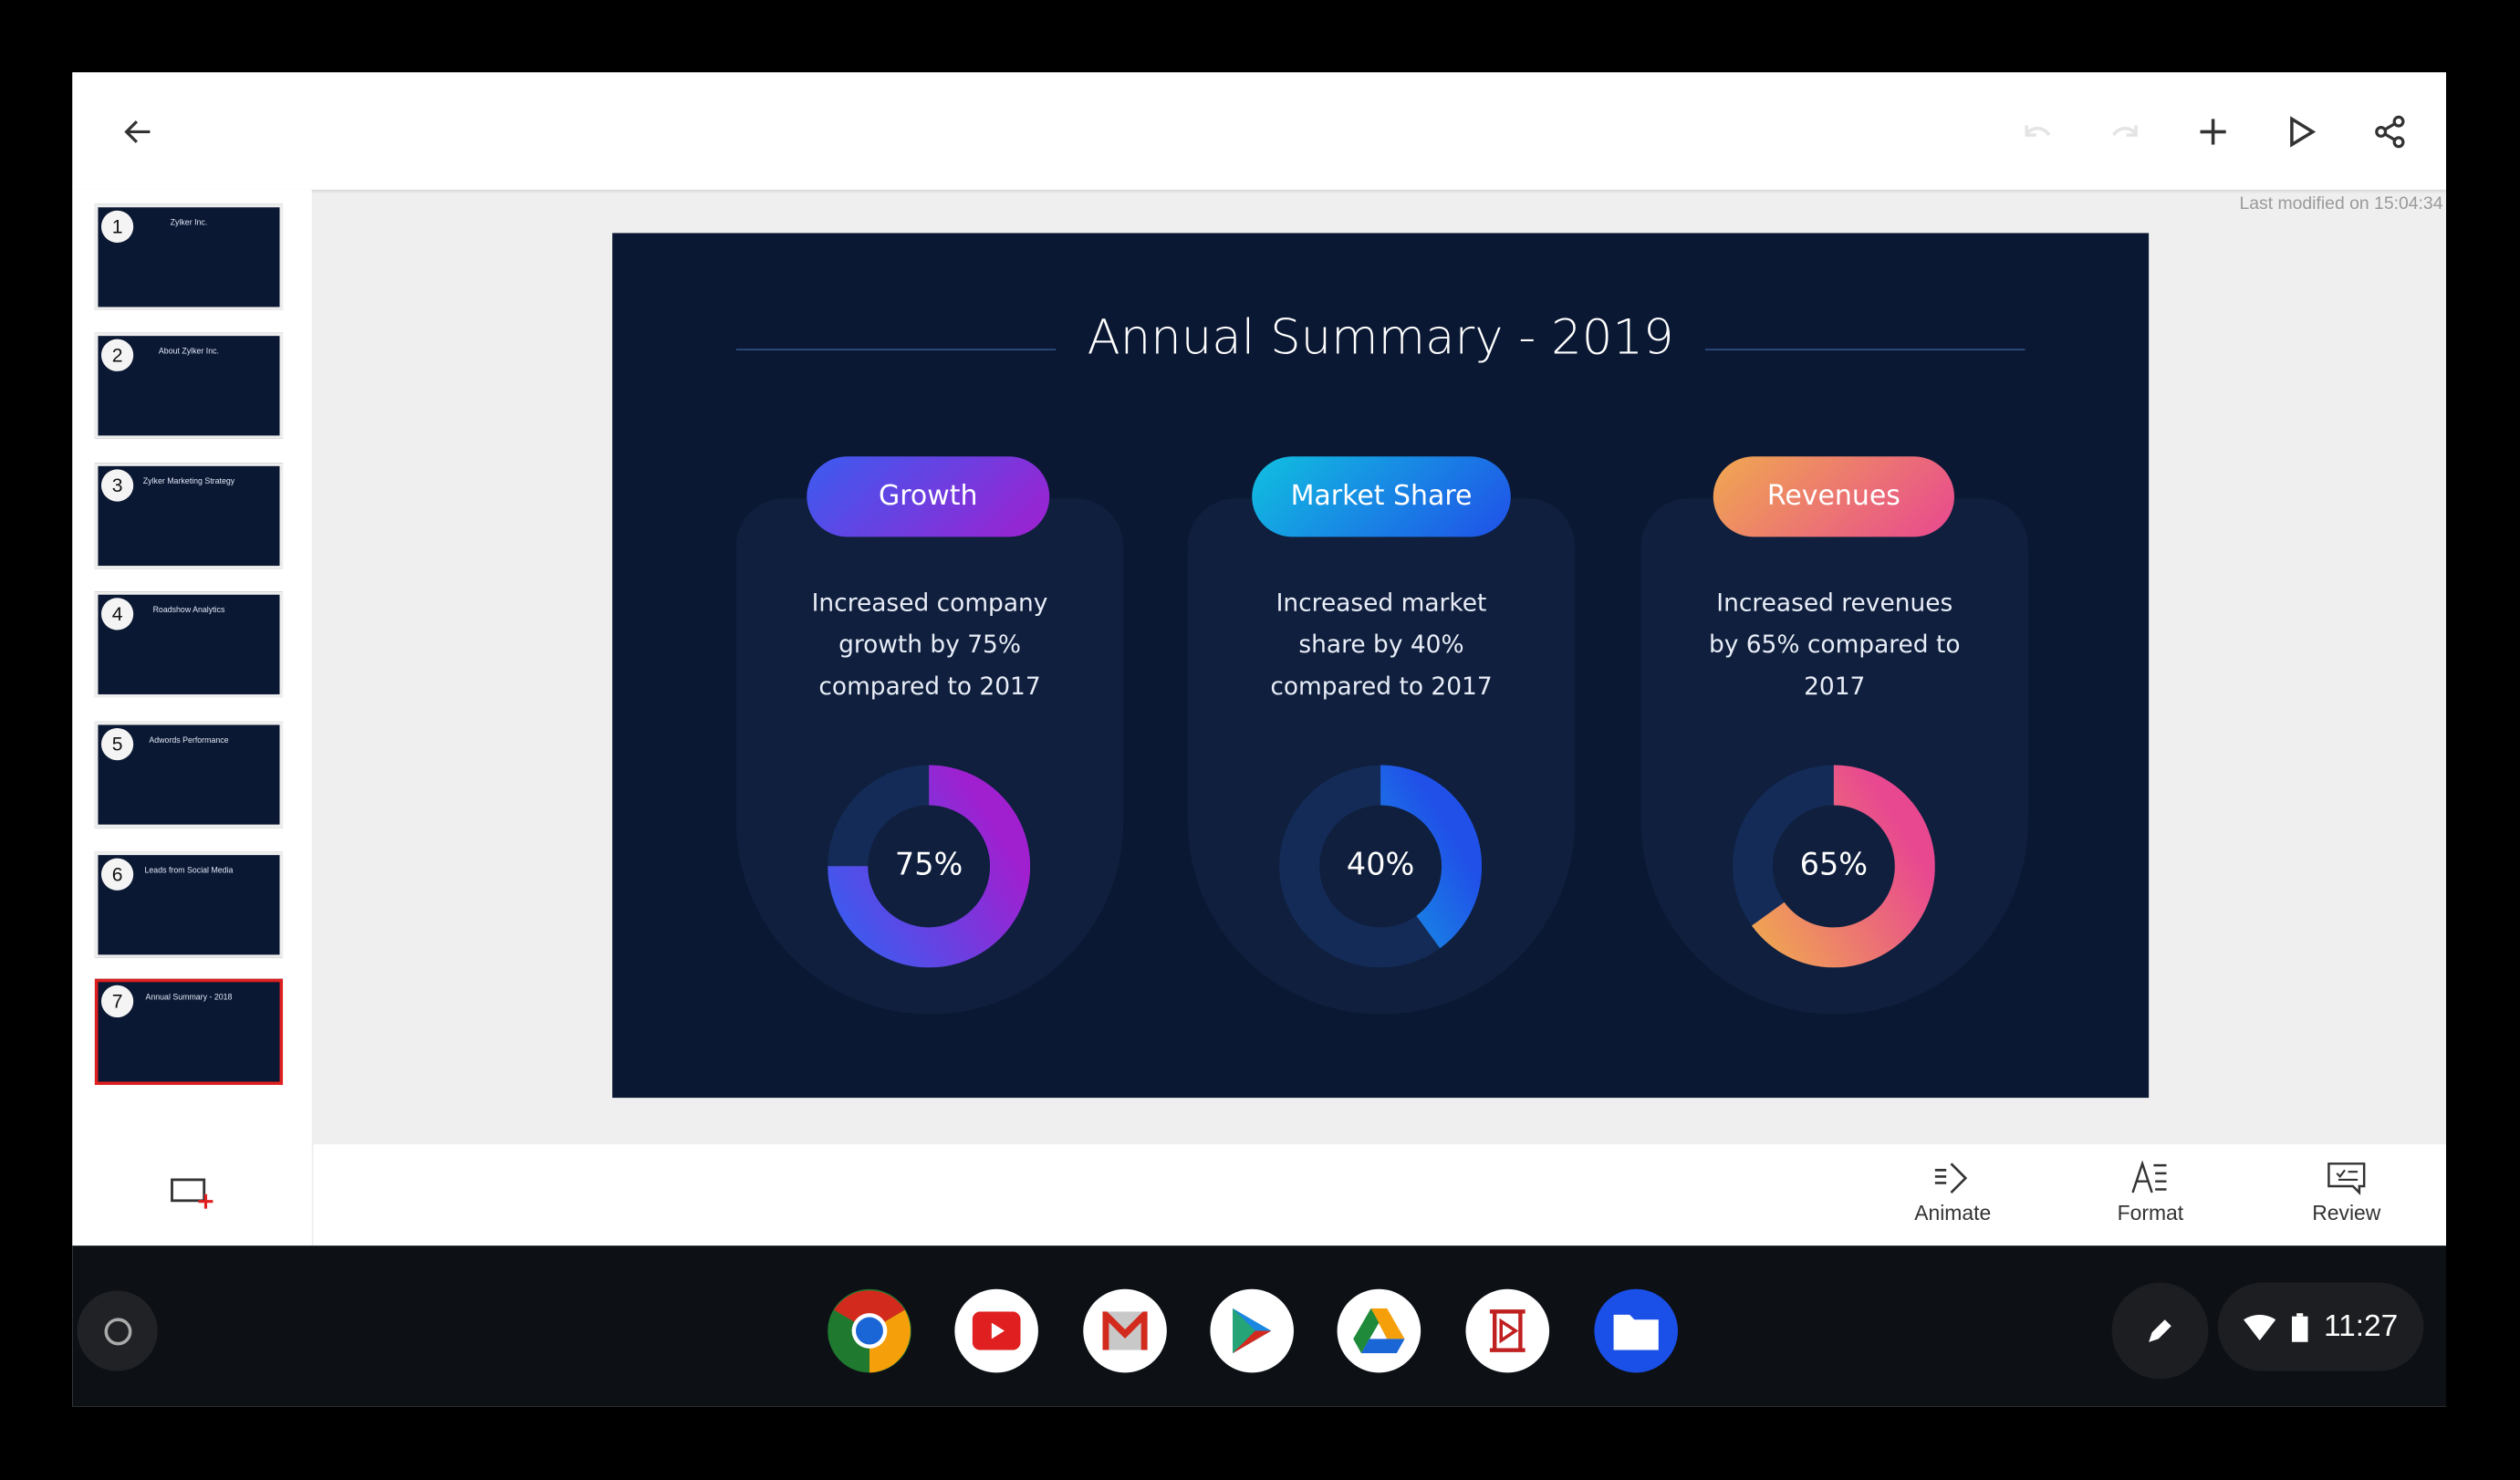 The height and width of the screenshot is (1480, 2520). I want to click on review-icon, so click(2346, 1179).